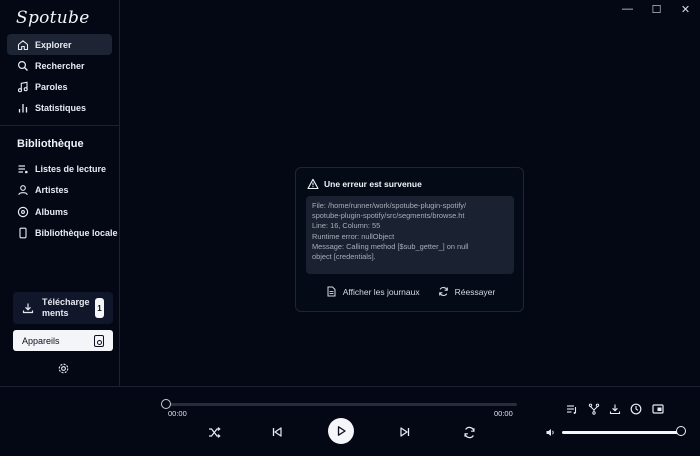 The height and width of the screenshot is (456, 700). Describe the element at coordinates (63, 368) in the screenshot. I see `settings-gear-icon` at that location.